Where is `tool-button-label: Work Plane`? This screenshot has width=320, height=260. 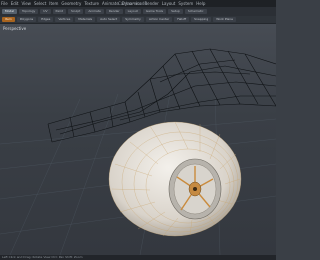 tool-button-label: Work Plane is located at coordinates (224, 19).